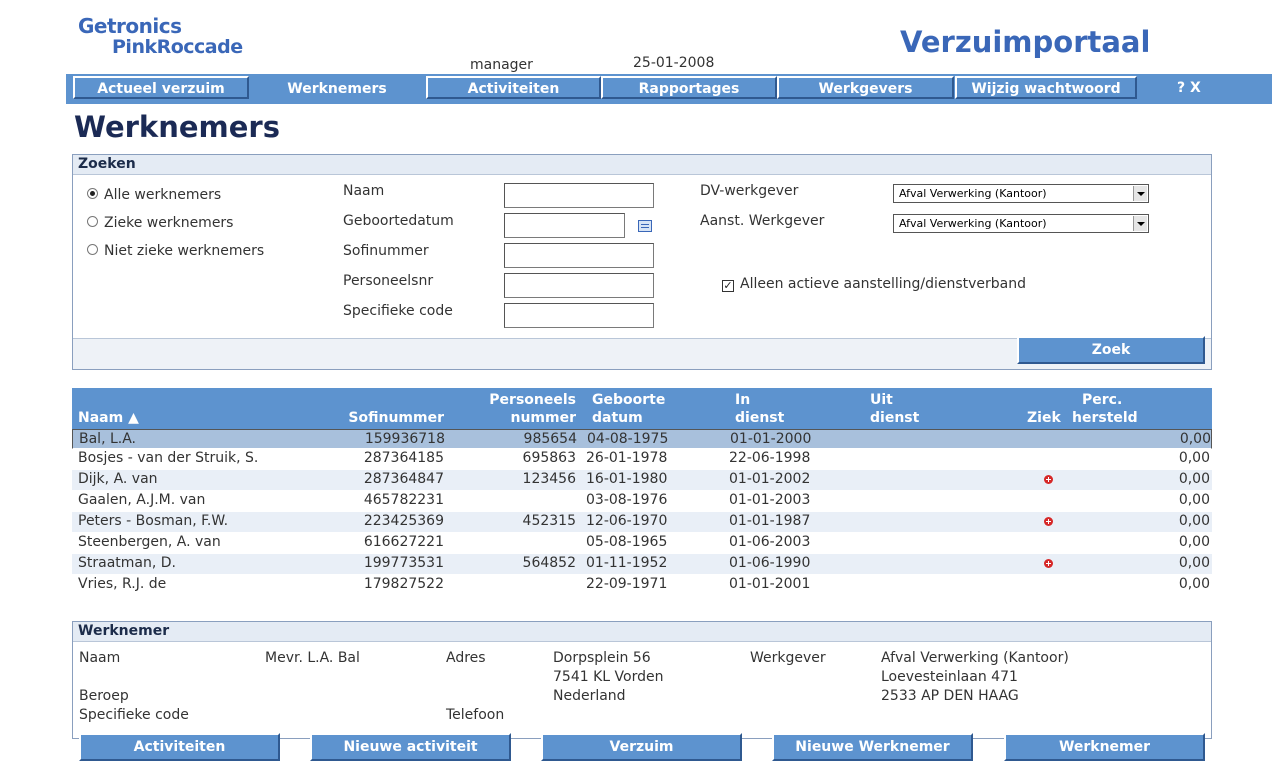 The image size is (1278, 761). Describe the element at coordinates (161, 87) in the screenshot. I see `nav-actueel-verzuim: Actueel verzuim` at that location.